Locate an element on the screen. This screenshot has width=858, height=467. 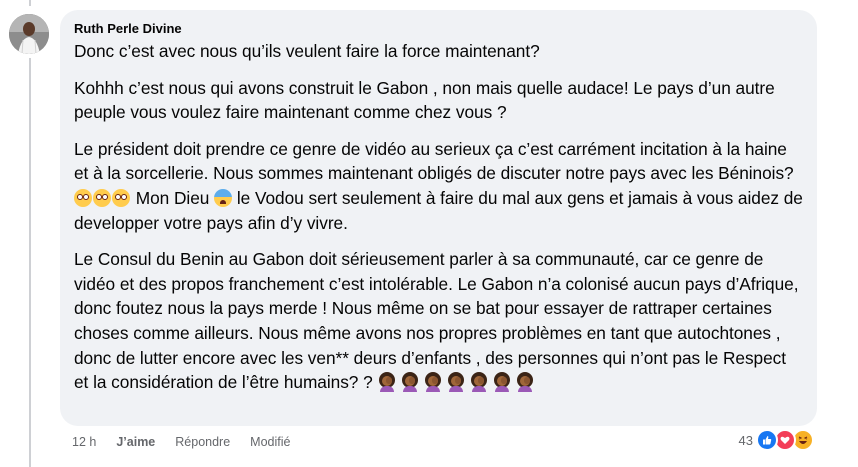
avatar-photo is located at coordinates (29, 34).